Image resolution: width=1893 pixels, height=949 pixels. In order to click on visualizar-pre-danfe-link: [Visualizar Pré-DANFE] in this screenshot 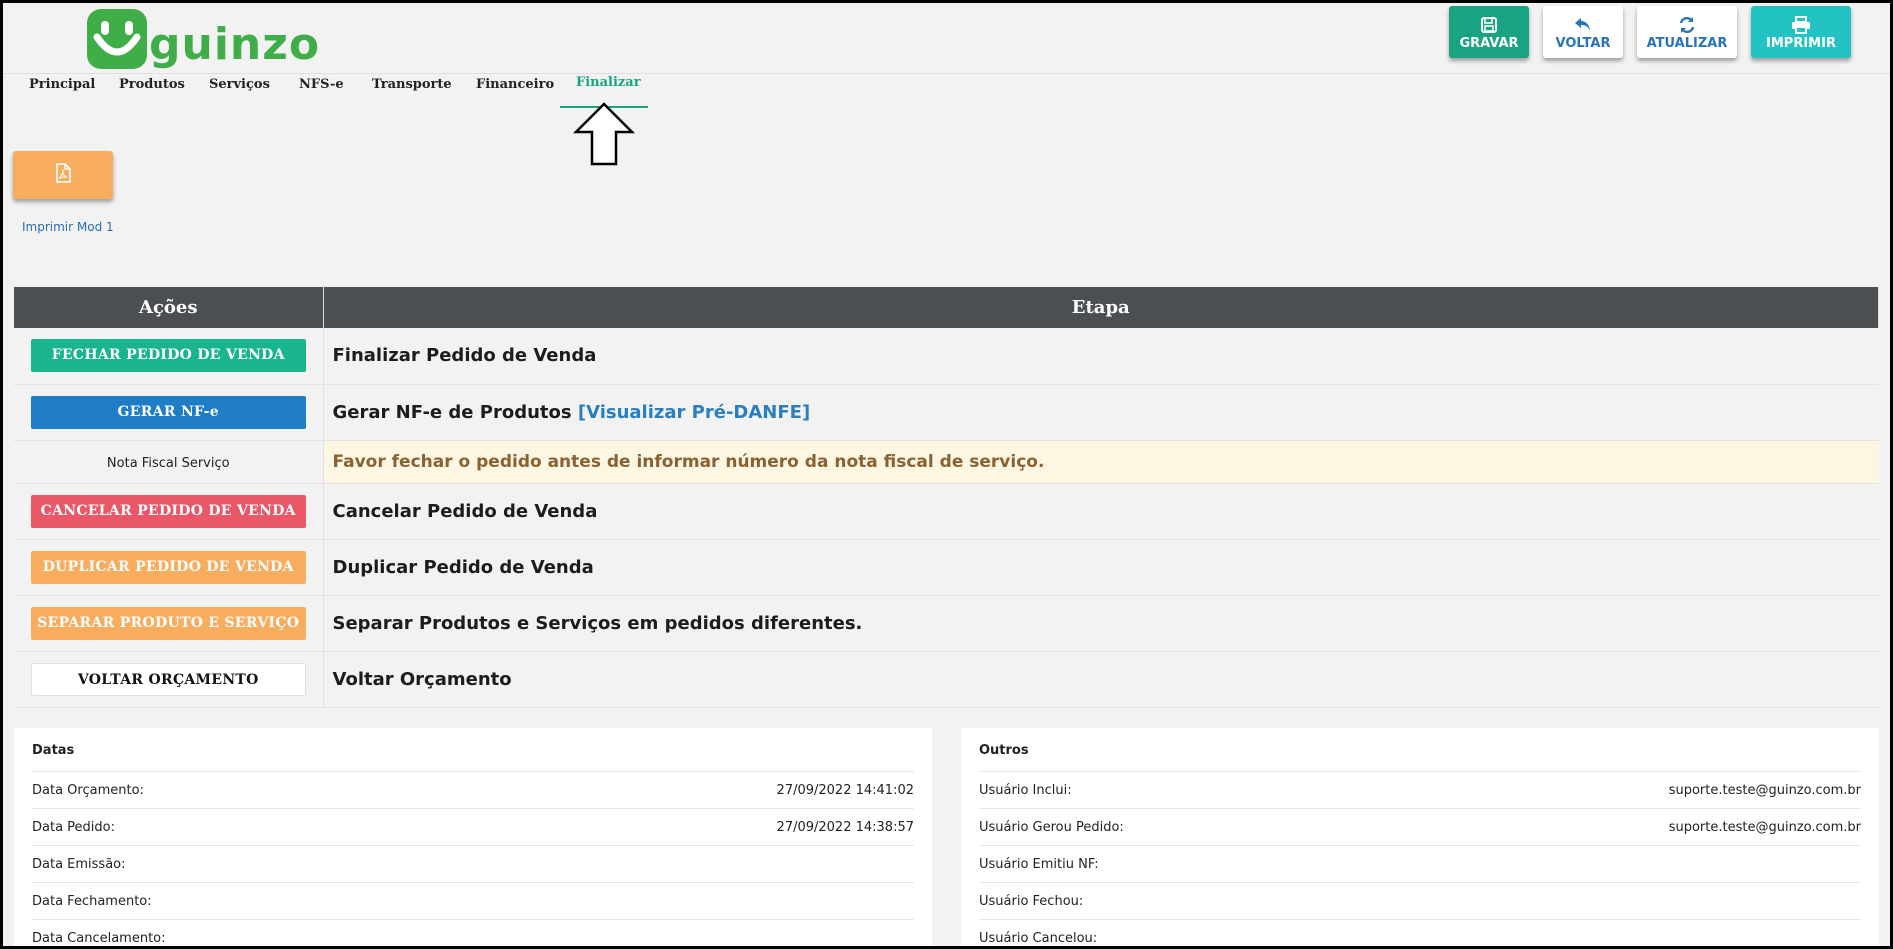, I will do `click(694, 412)`.